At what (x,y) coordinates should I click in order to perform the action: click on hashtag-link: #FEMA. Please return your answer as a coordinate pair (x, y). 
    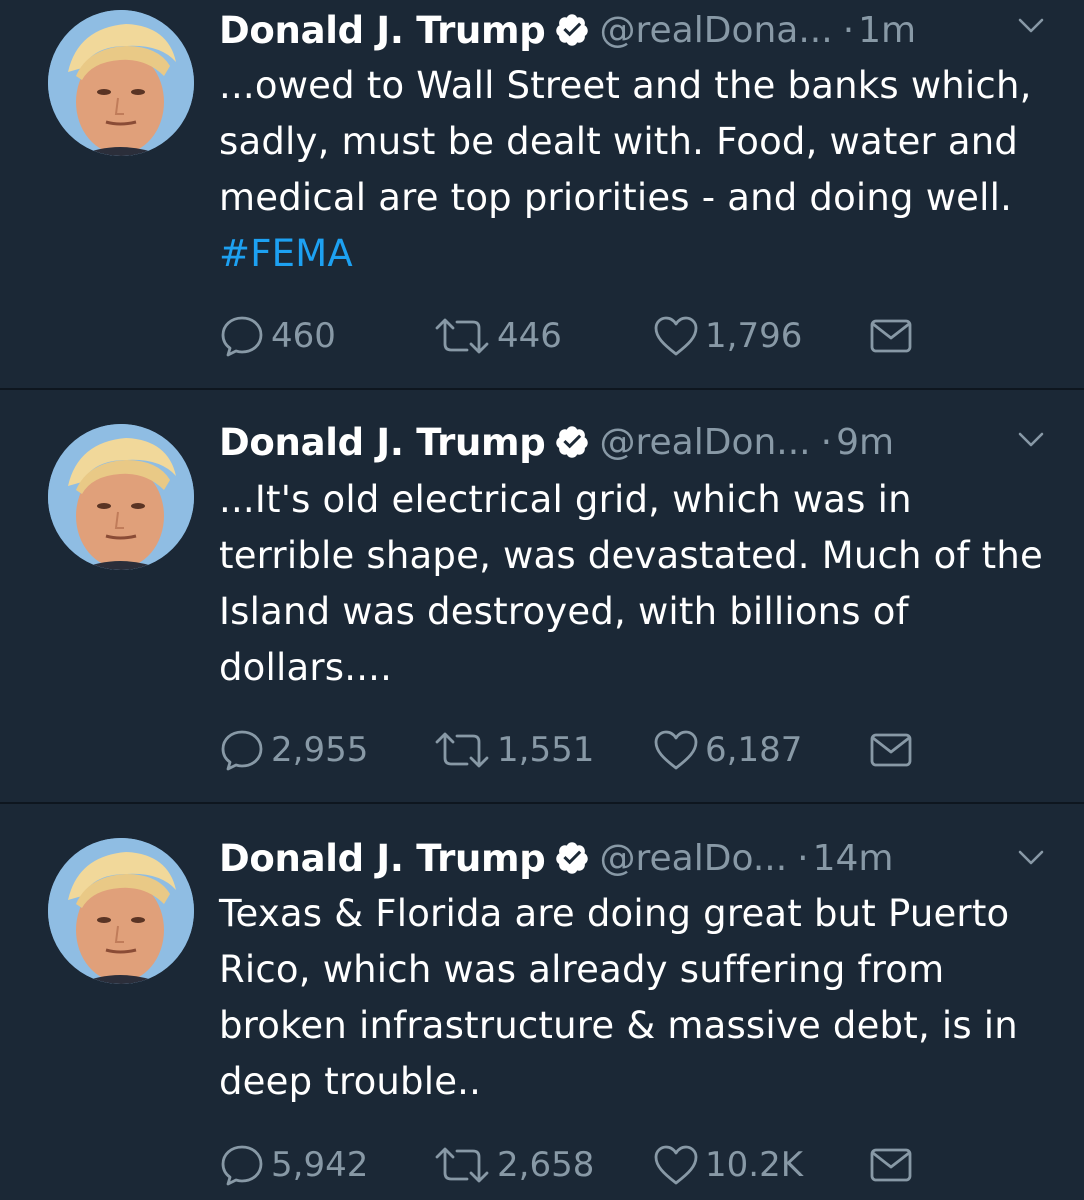
    Looking at the image, I should click on (286, 253).